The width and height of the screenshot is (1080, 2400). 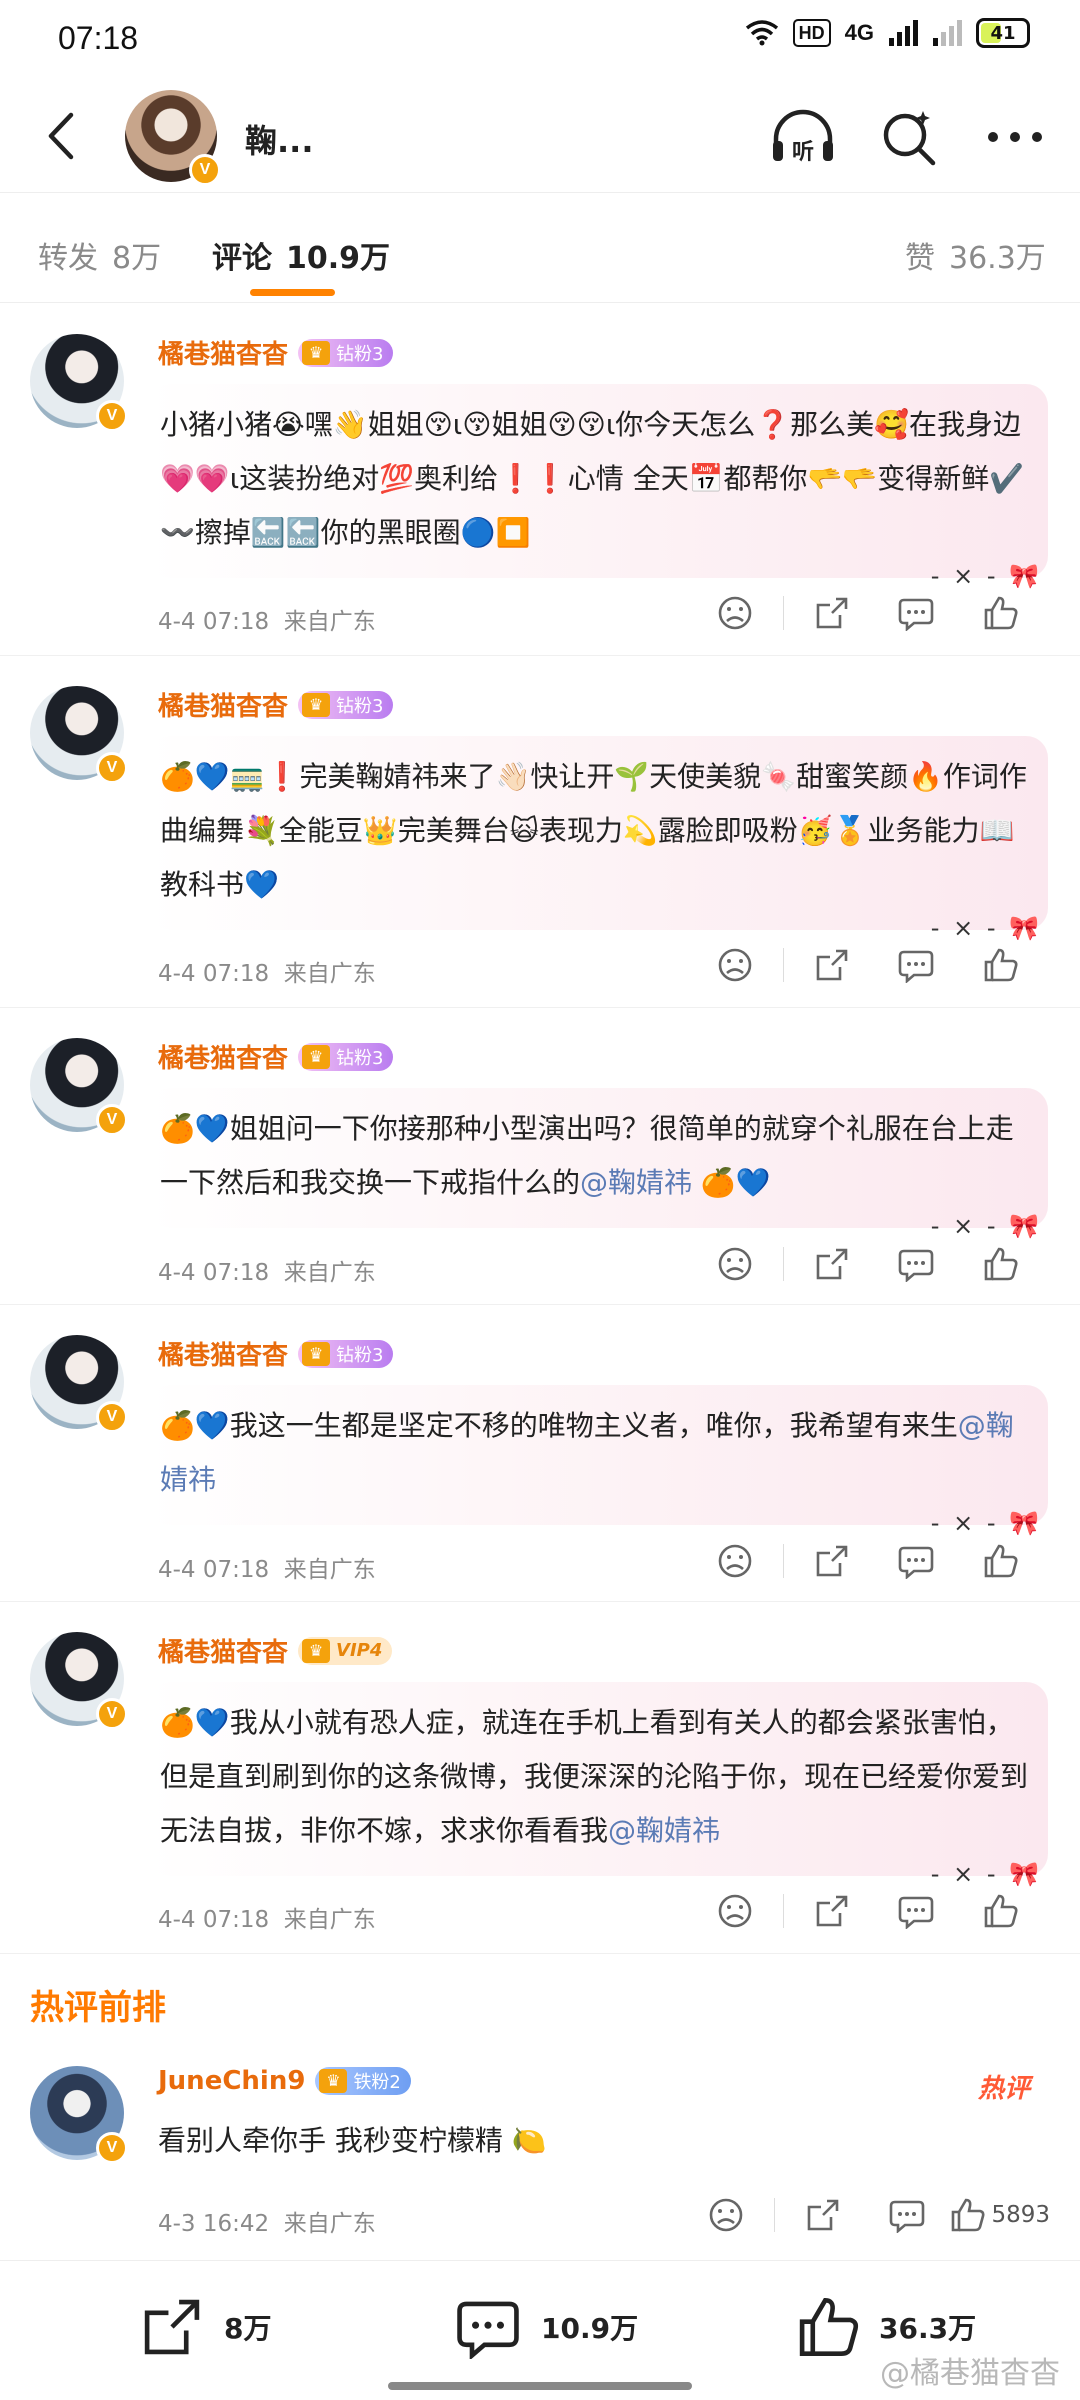 I want to click on like-button: 5893, so click(x=999, y=2215).